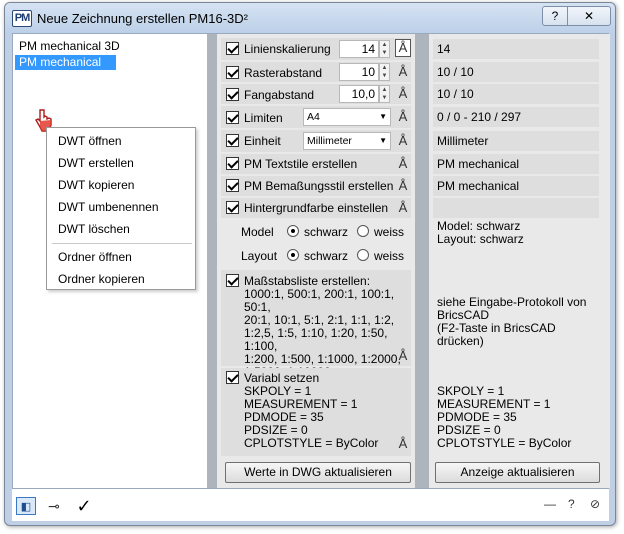 The image size is (624, 534). I want to click on einheit-select-value: Millimeter, so click(329, 141).